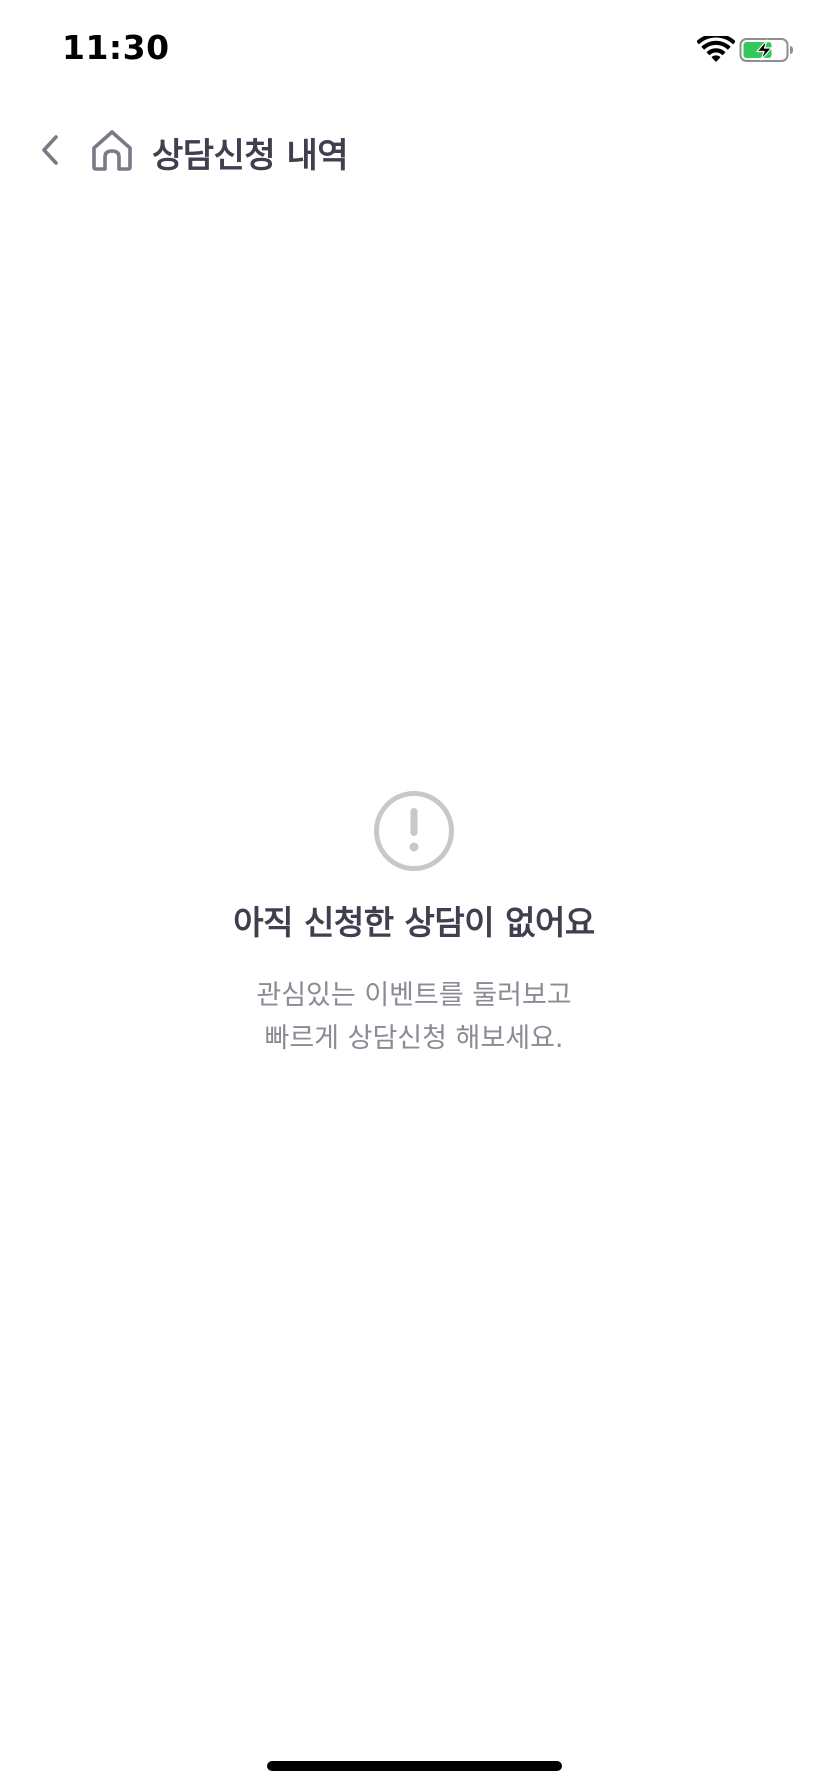 This screenshot has width=828, height=1792. I want to click on empty-description-line1: 관심있는 이벤트를 둘러보고, so click(414, 995).